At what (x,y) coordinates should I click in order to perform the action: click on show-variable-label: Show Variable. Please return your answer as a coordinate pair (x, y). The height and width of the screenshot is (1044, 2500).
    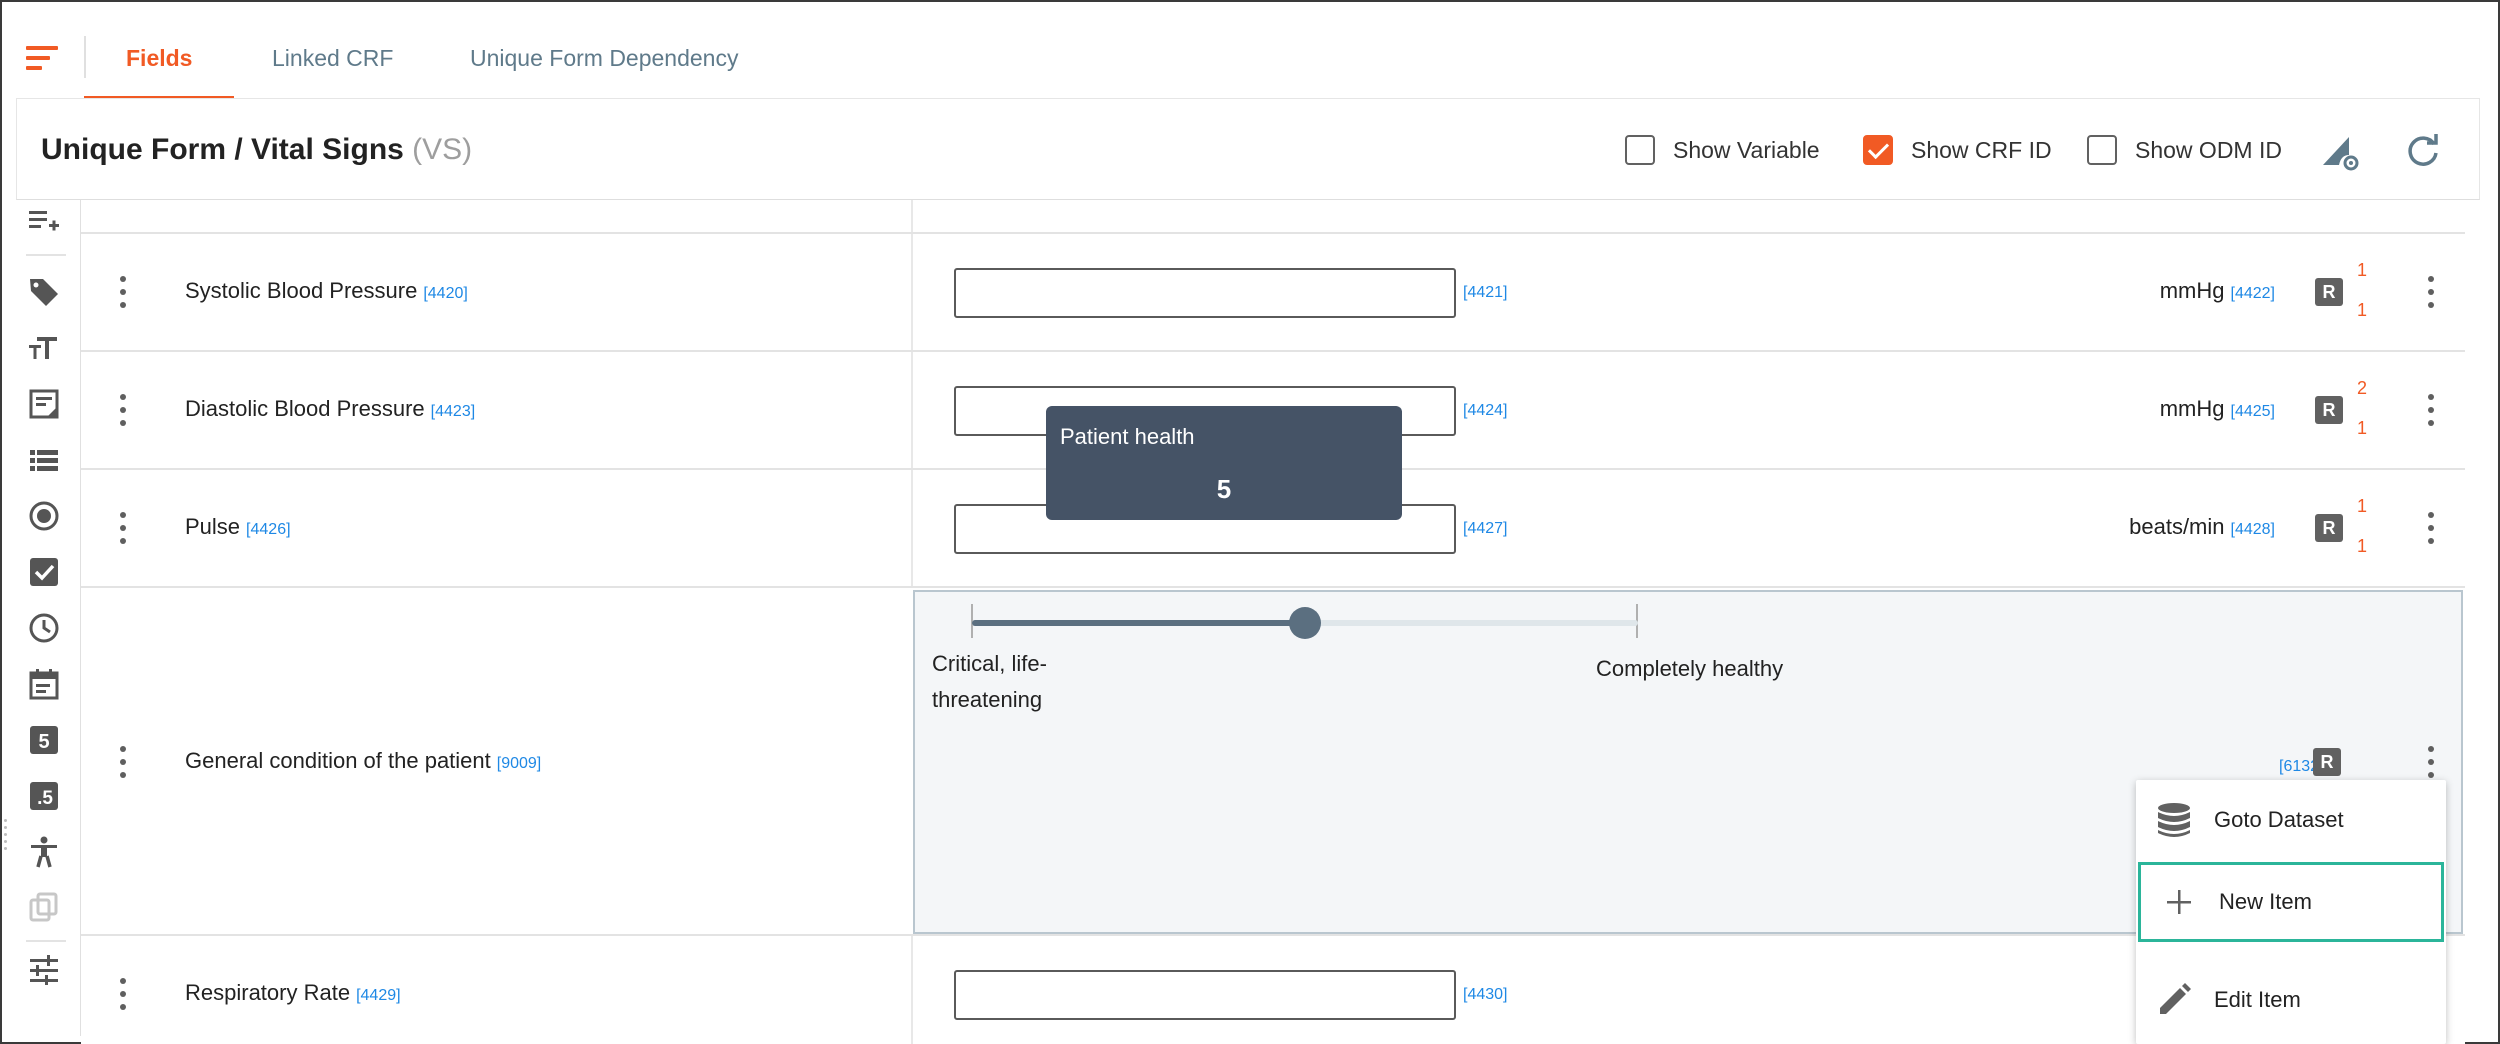
    Looking at the image, I should click on (1746, 149).